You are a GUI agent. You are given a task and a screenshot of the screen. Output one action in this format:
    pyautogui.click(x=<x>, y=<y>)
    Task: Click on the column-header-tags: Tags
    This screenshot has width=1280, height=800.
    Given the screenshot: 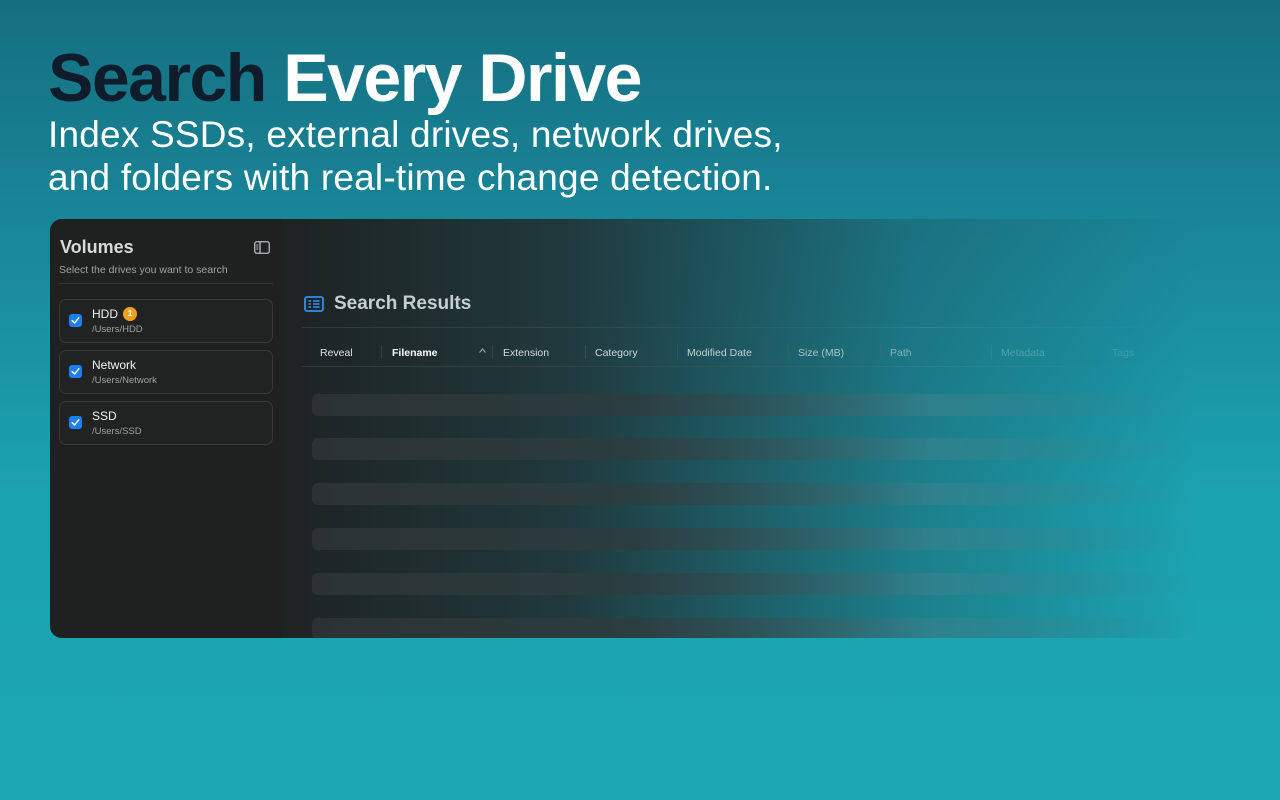 What is the action you would take?
    pyautogui.click(x=1123, y=353)
    